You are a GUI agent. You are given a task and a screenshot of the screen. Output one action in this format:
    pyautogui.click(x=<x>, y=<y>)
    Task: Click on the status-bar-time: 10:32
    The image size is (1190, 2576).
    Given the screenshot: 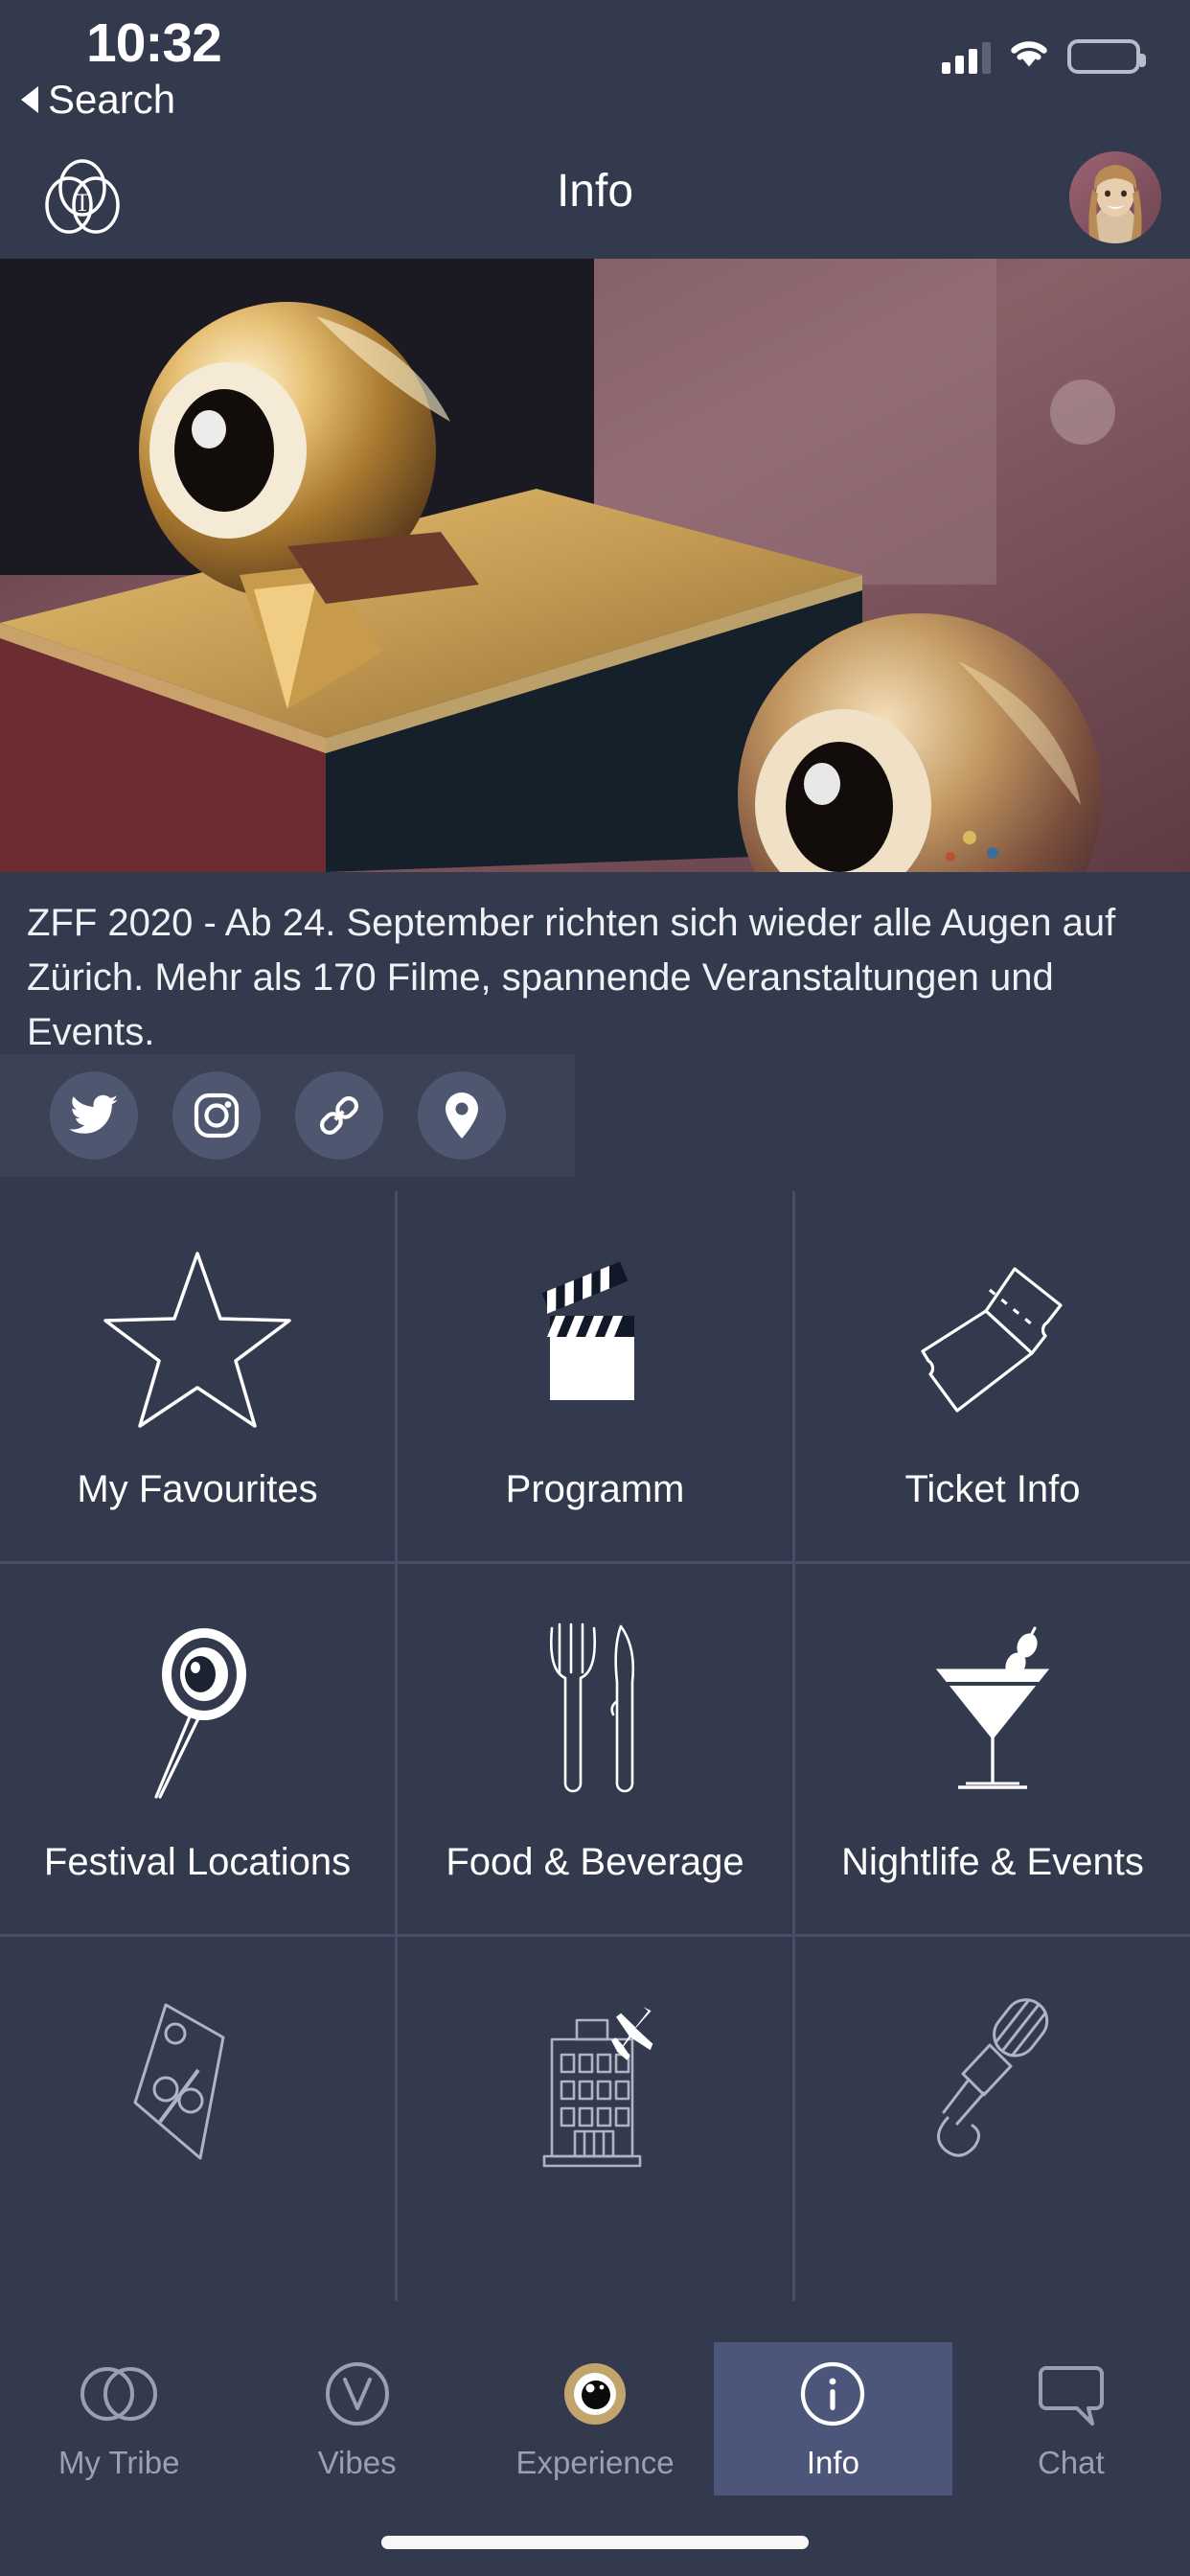 What is the action you would take?
    pyautogui.click(x=154, y=43)
    